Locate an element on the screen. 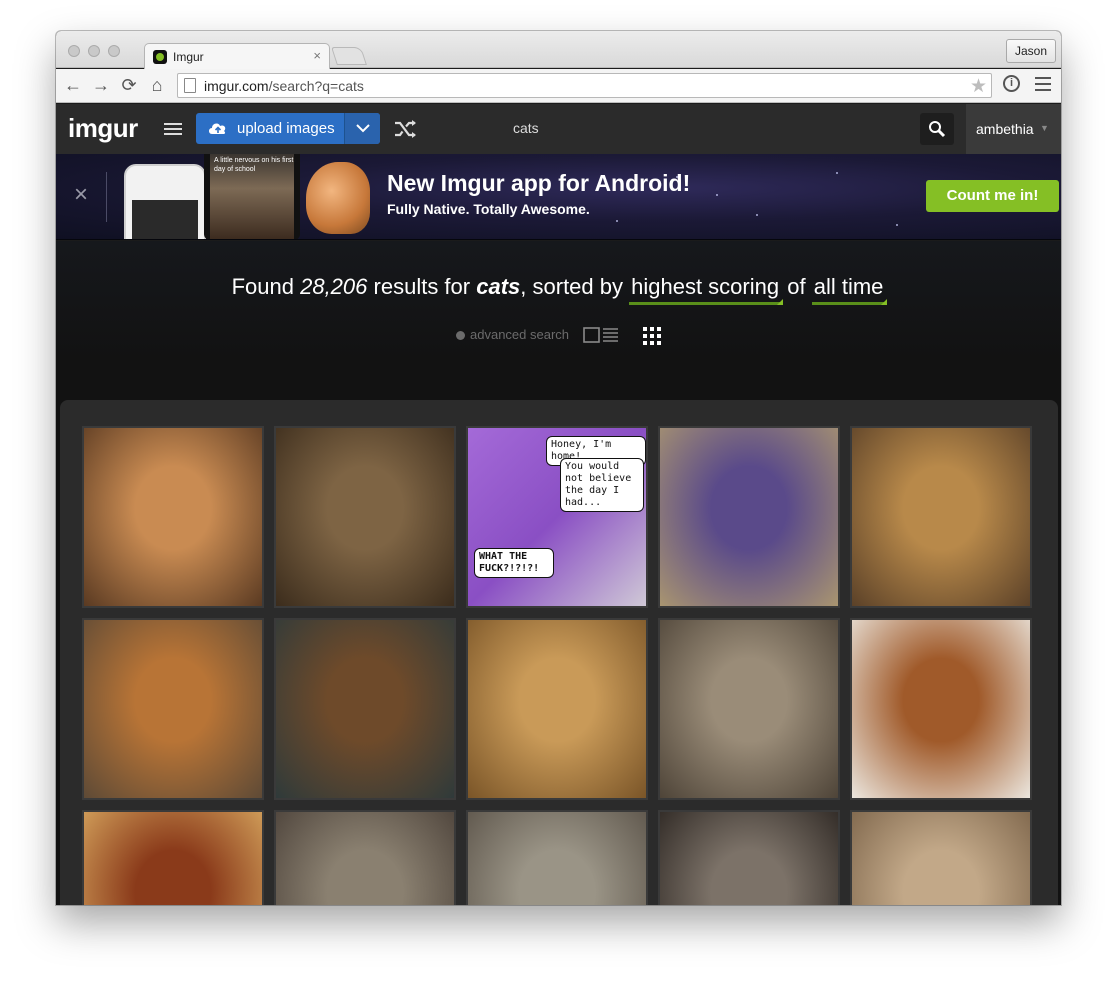  sort-dropdown: highest scoring is located at coordinates (706, 289).